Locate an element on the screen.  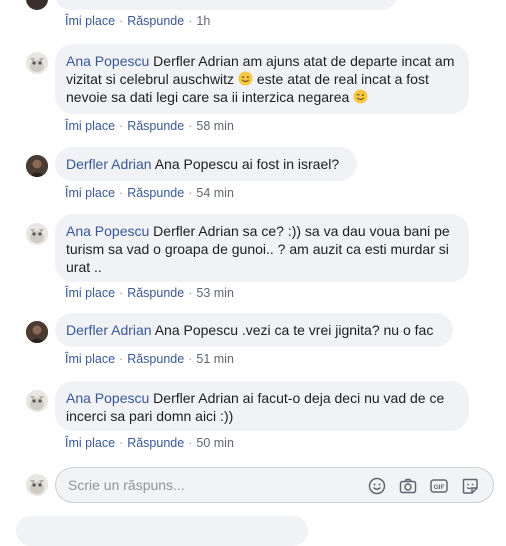
comment-time: 1h is located at coordinates (203, 21).